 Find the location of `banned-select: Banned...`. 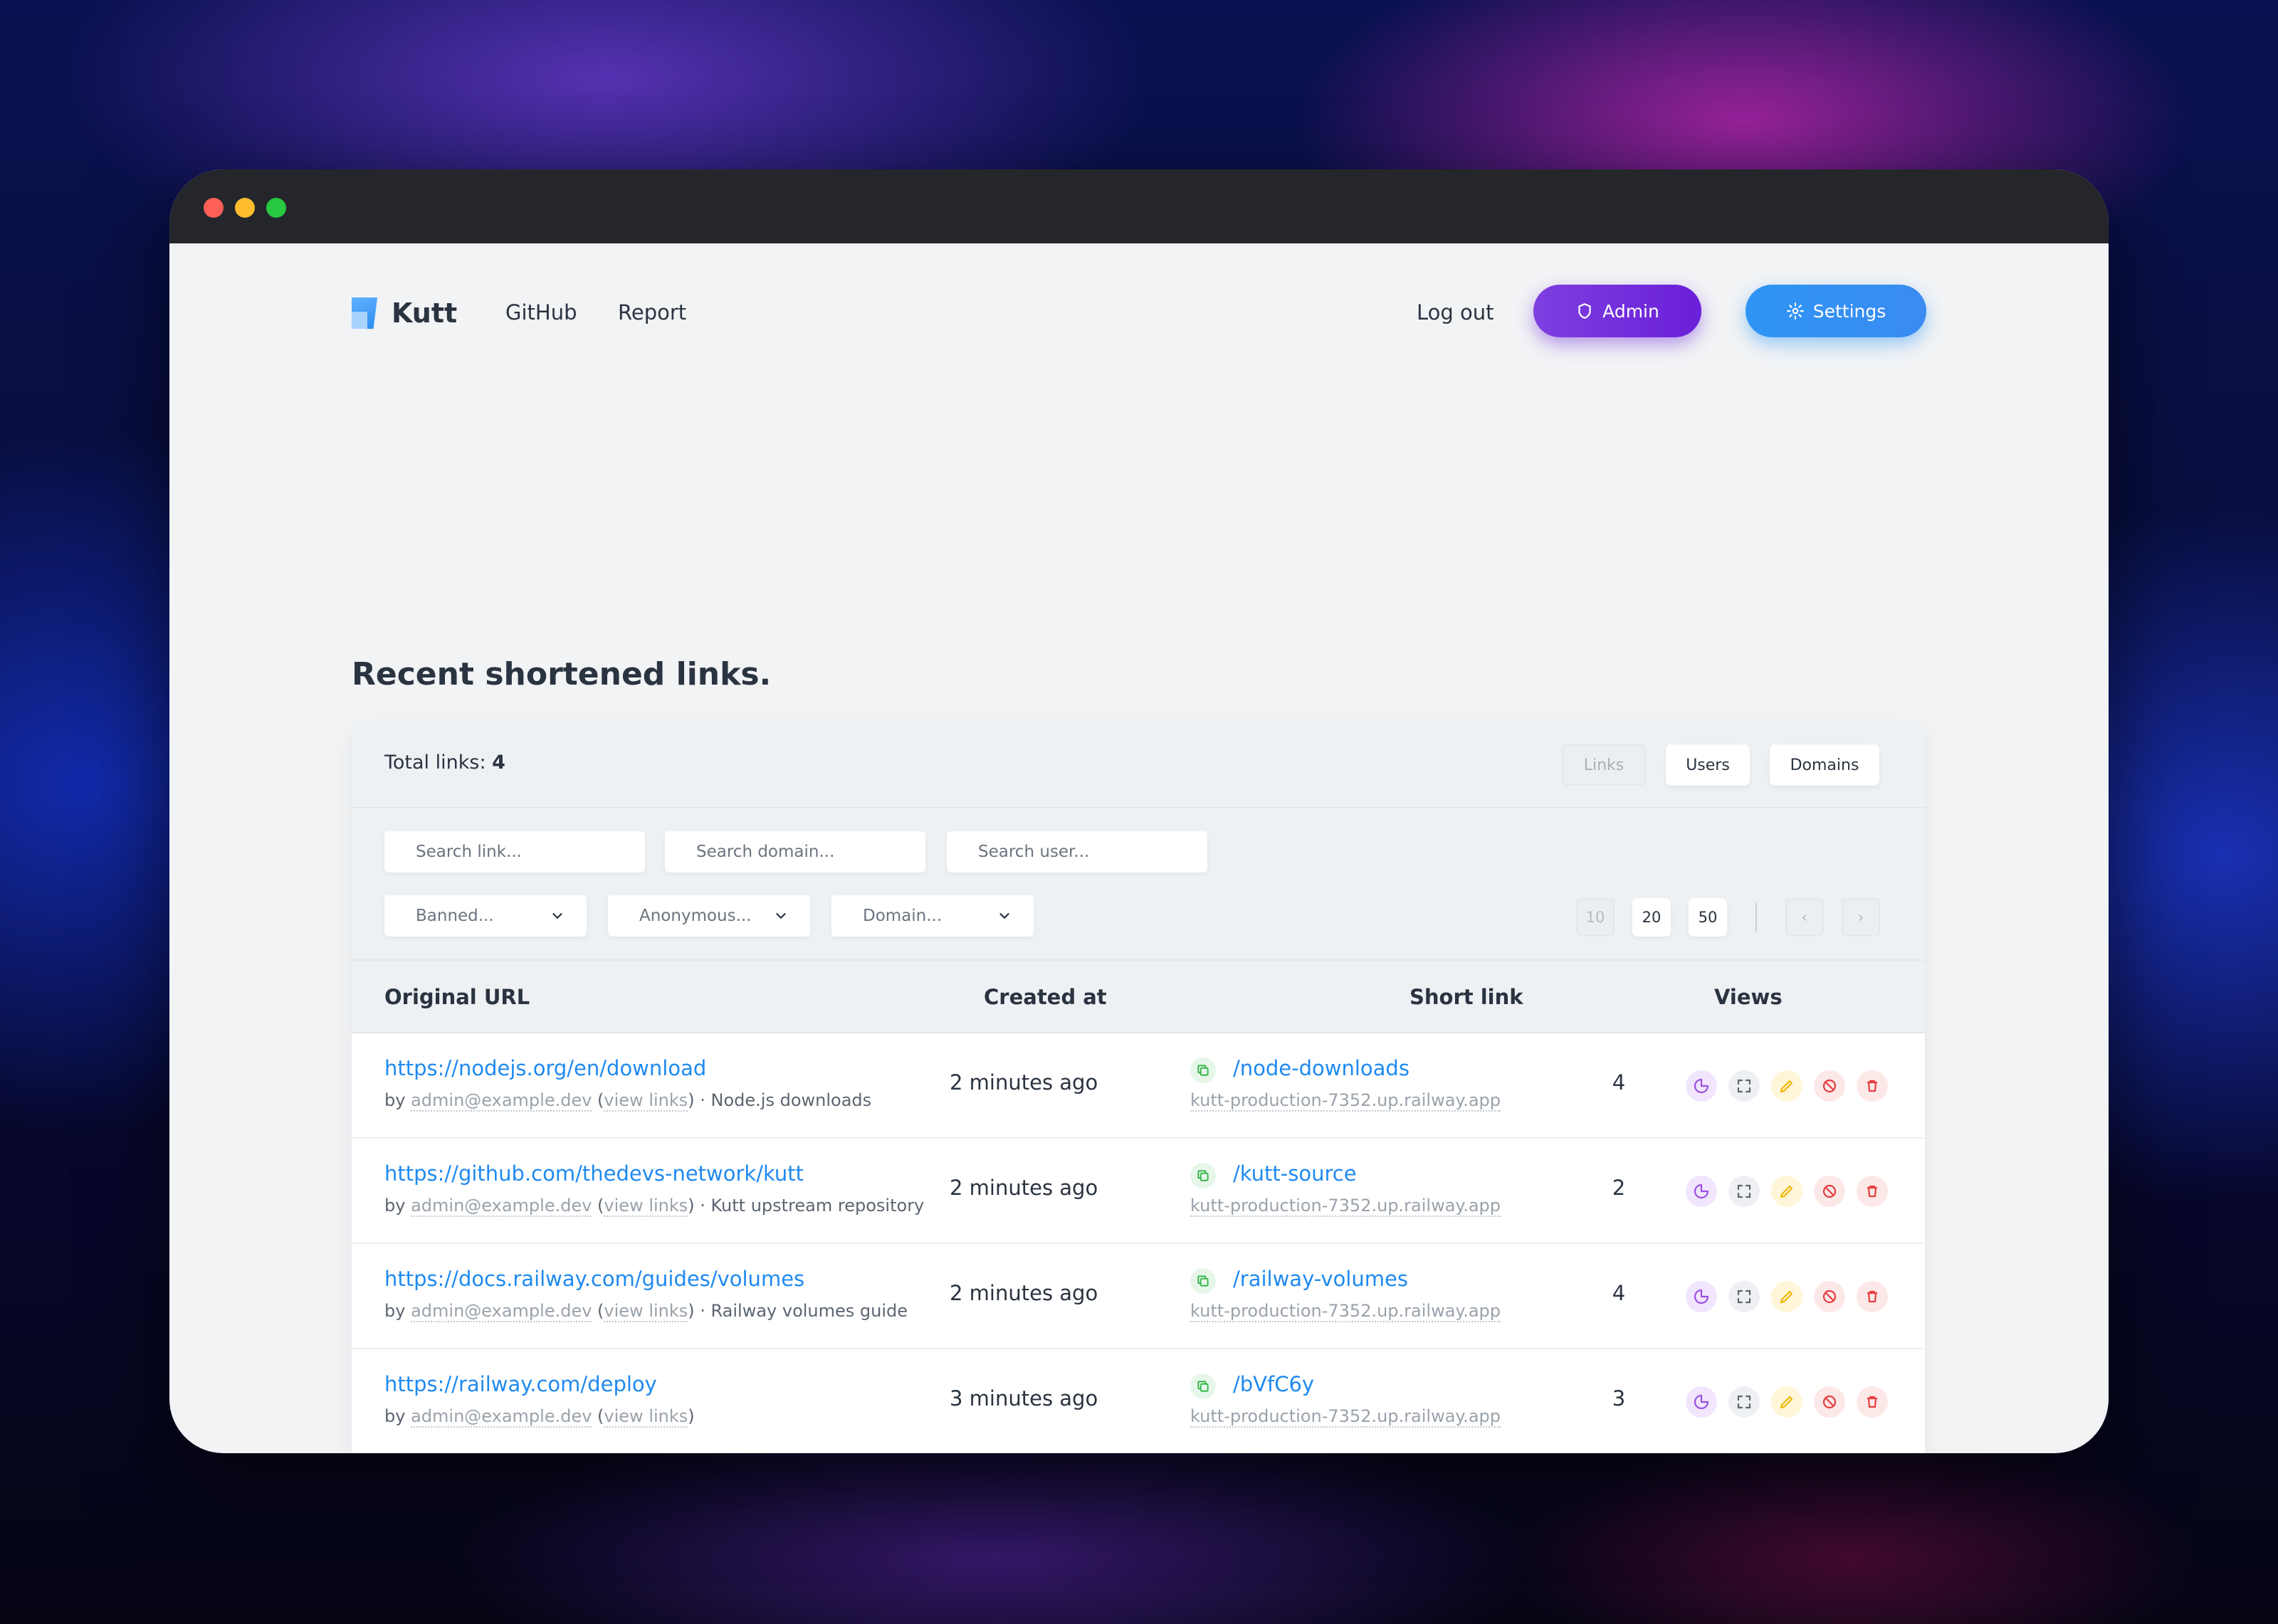

banned-select: Banned... is located at coordinates (485, 916).